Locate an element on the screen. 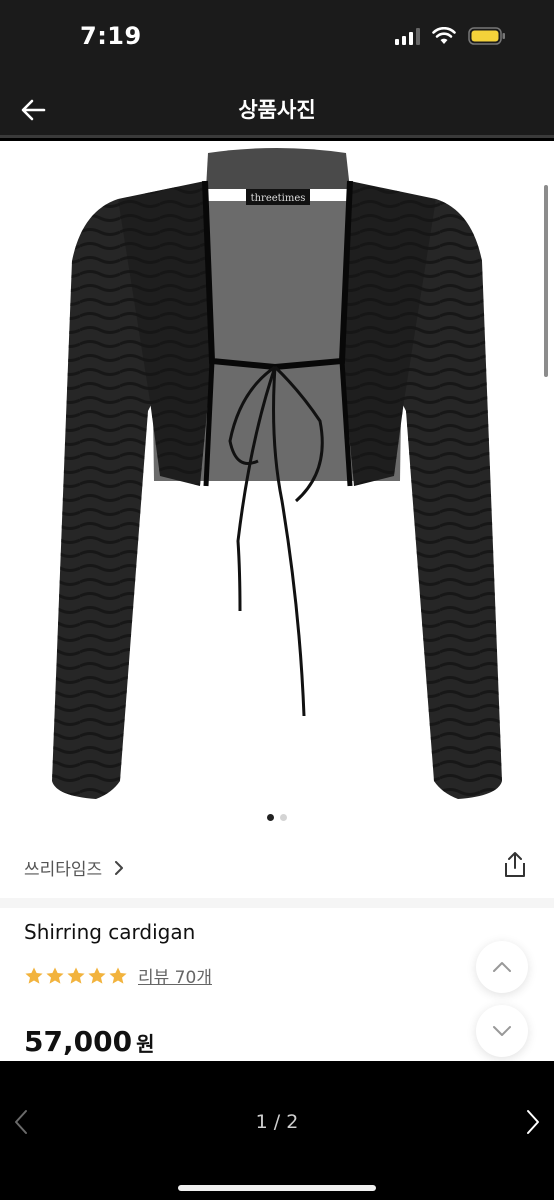 The image size is (554, 1200). pagination-dot is located at coordinates (283, 817).